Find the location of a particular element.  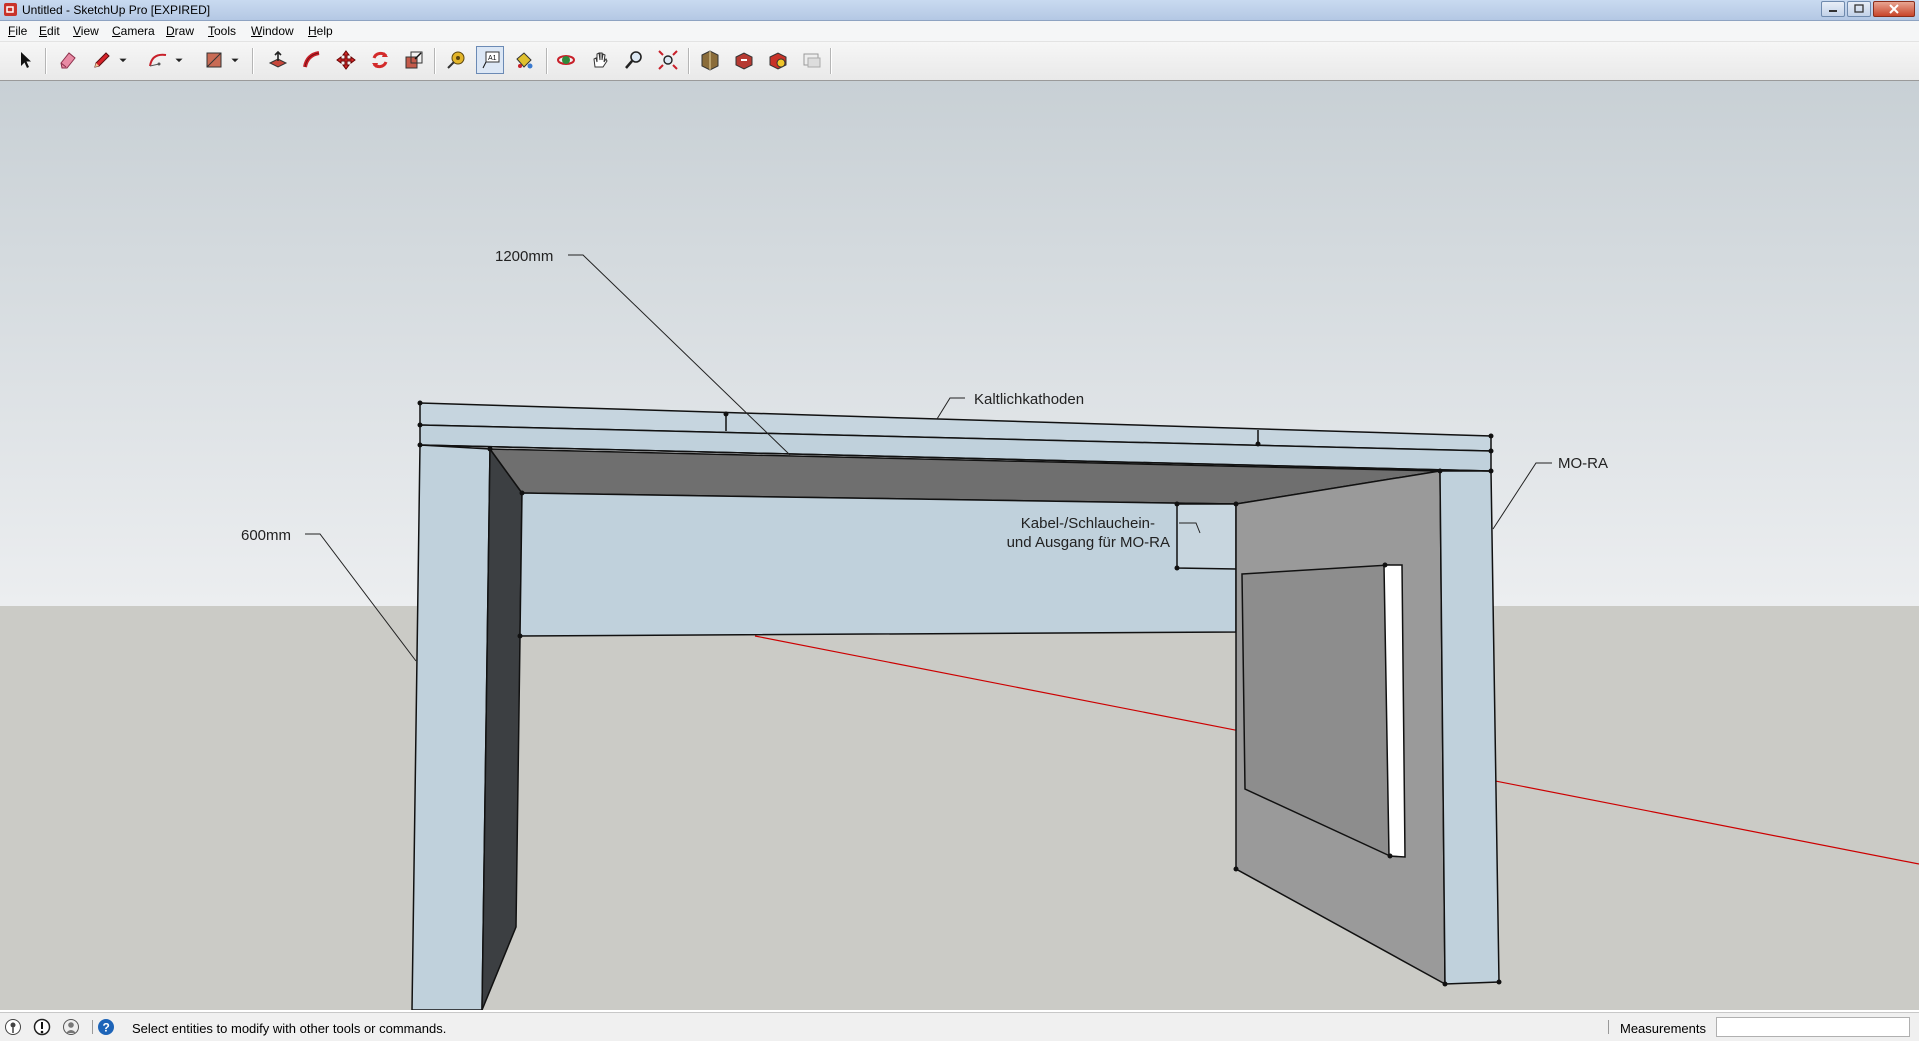

maximize-icon is located at coordinates (1859, 9).